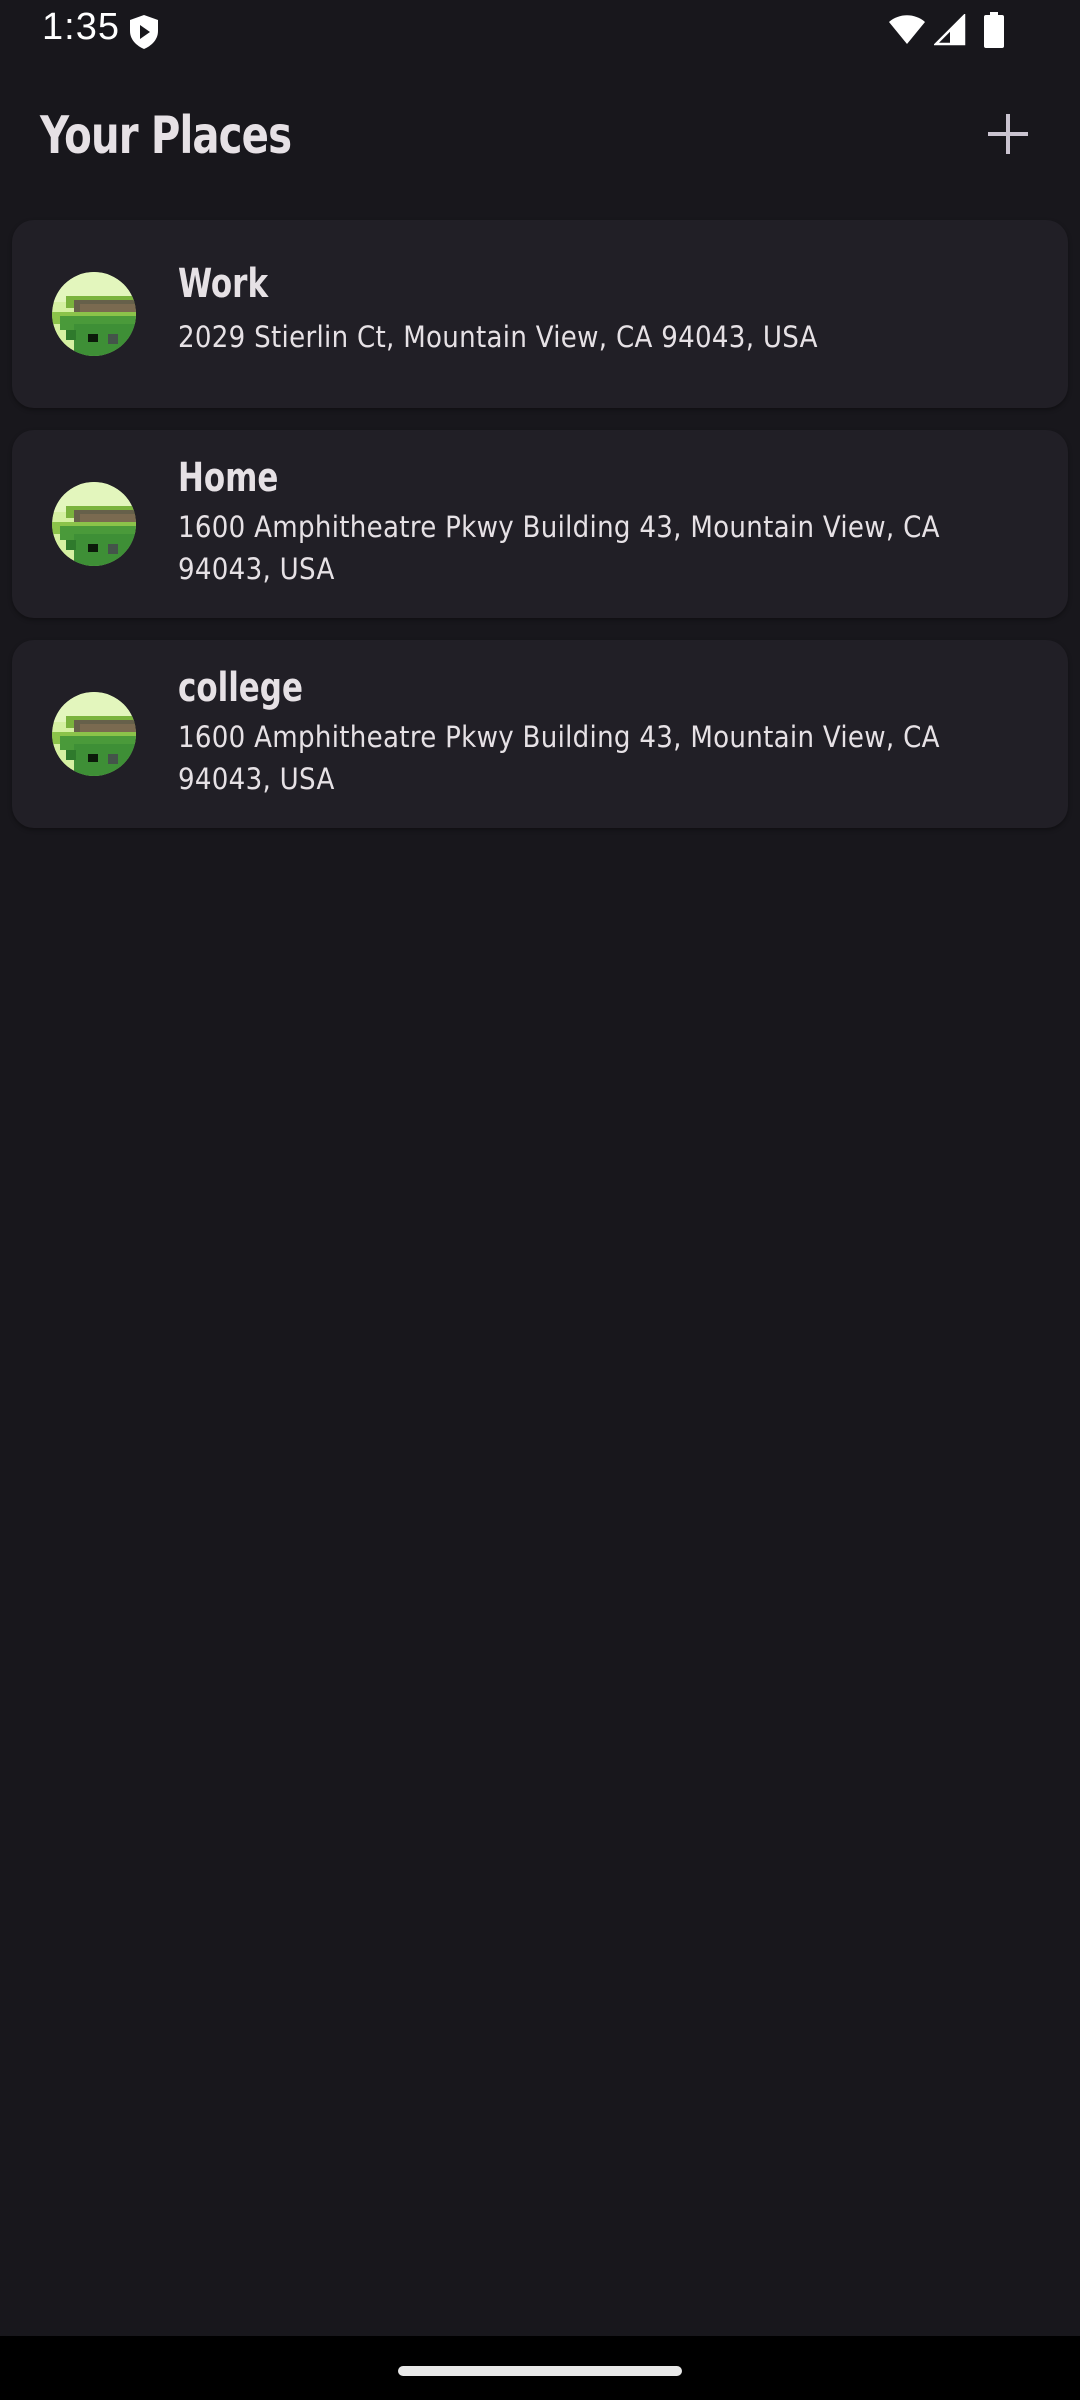 The width and height of the screenshot is (1080, 2400). What do you see at coordinates (144, 32) in the screenshot?
I see `shield-play-icon` at bounding box center [144, 32].